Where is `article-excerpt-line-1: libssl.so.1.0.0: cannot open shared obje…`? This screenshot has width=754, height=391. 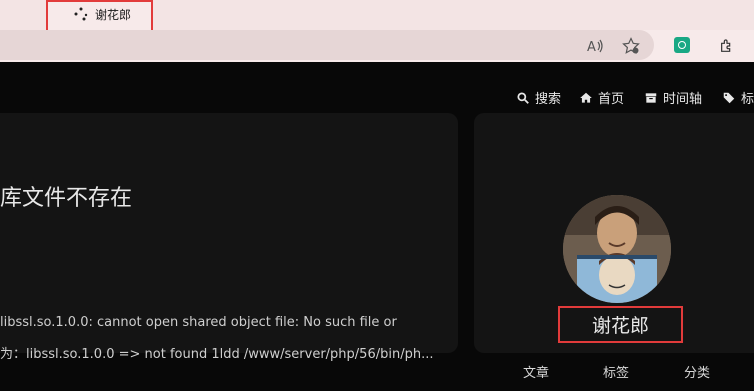
article-excerpt-line-1: libssl.so.1.0.0: cannot open shared obje… is located at coordinates (198, 322).